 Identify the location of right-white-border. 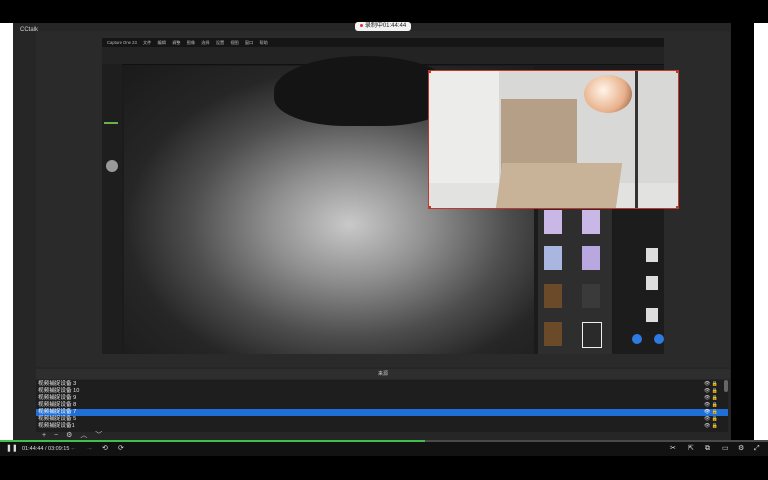
(761, 231).